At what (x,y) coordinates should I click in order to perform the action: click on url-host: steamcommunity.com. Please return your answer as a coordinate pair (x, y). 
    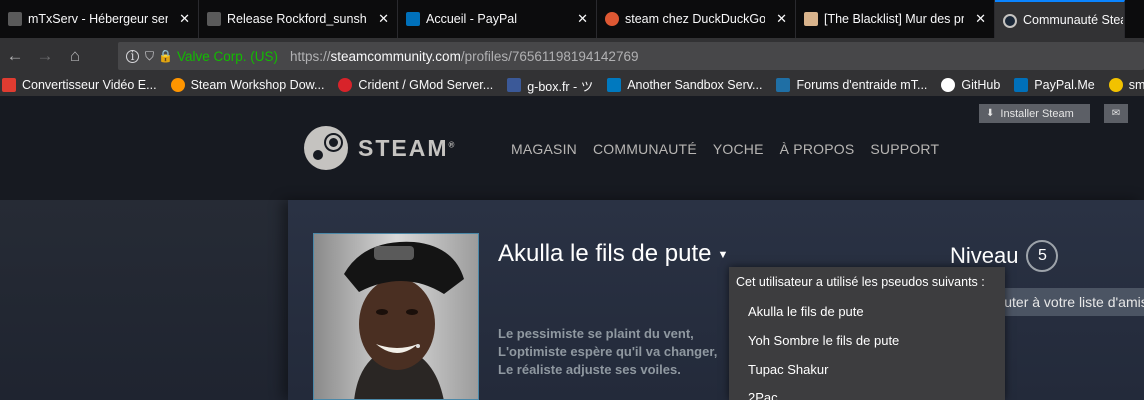
    Looking at the image, I should click on (395, 56).